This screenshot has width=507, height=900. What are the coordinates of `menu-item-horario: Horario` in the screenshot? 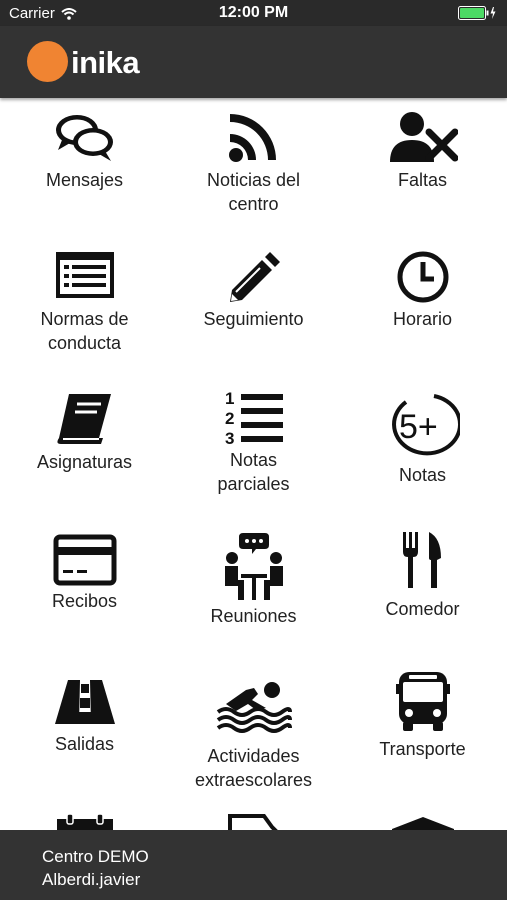 It's located at (422, 290).